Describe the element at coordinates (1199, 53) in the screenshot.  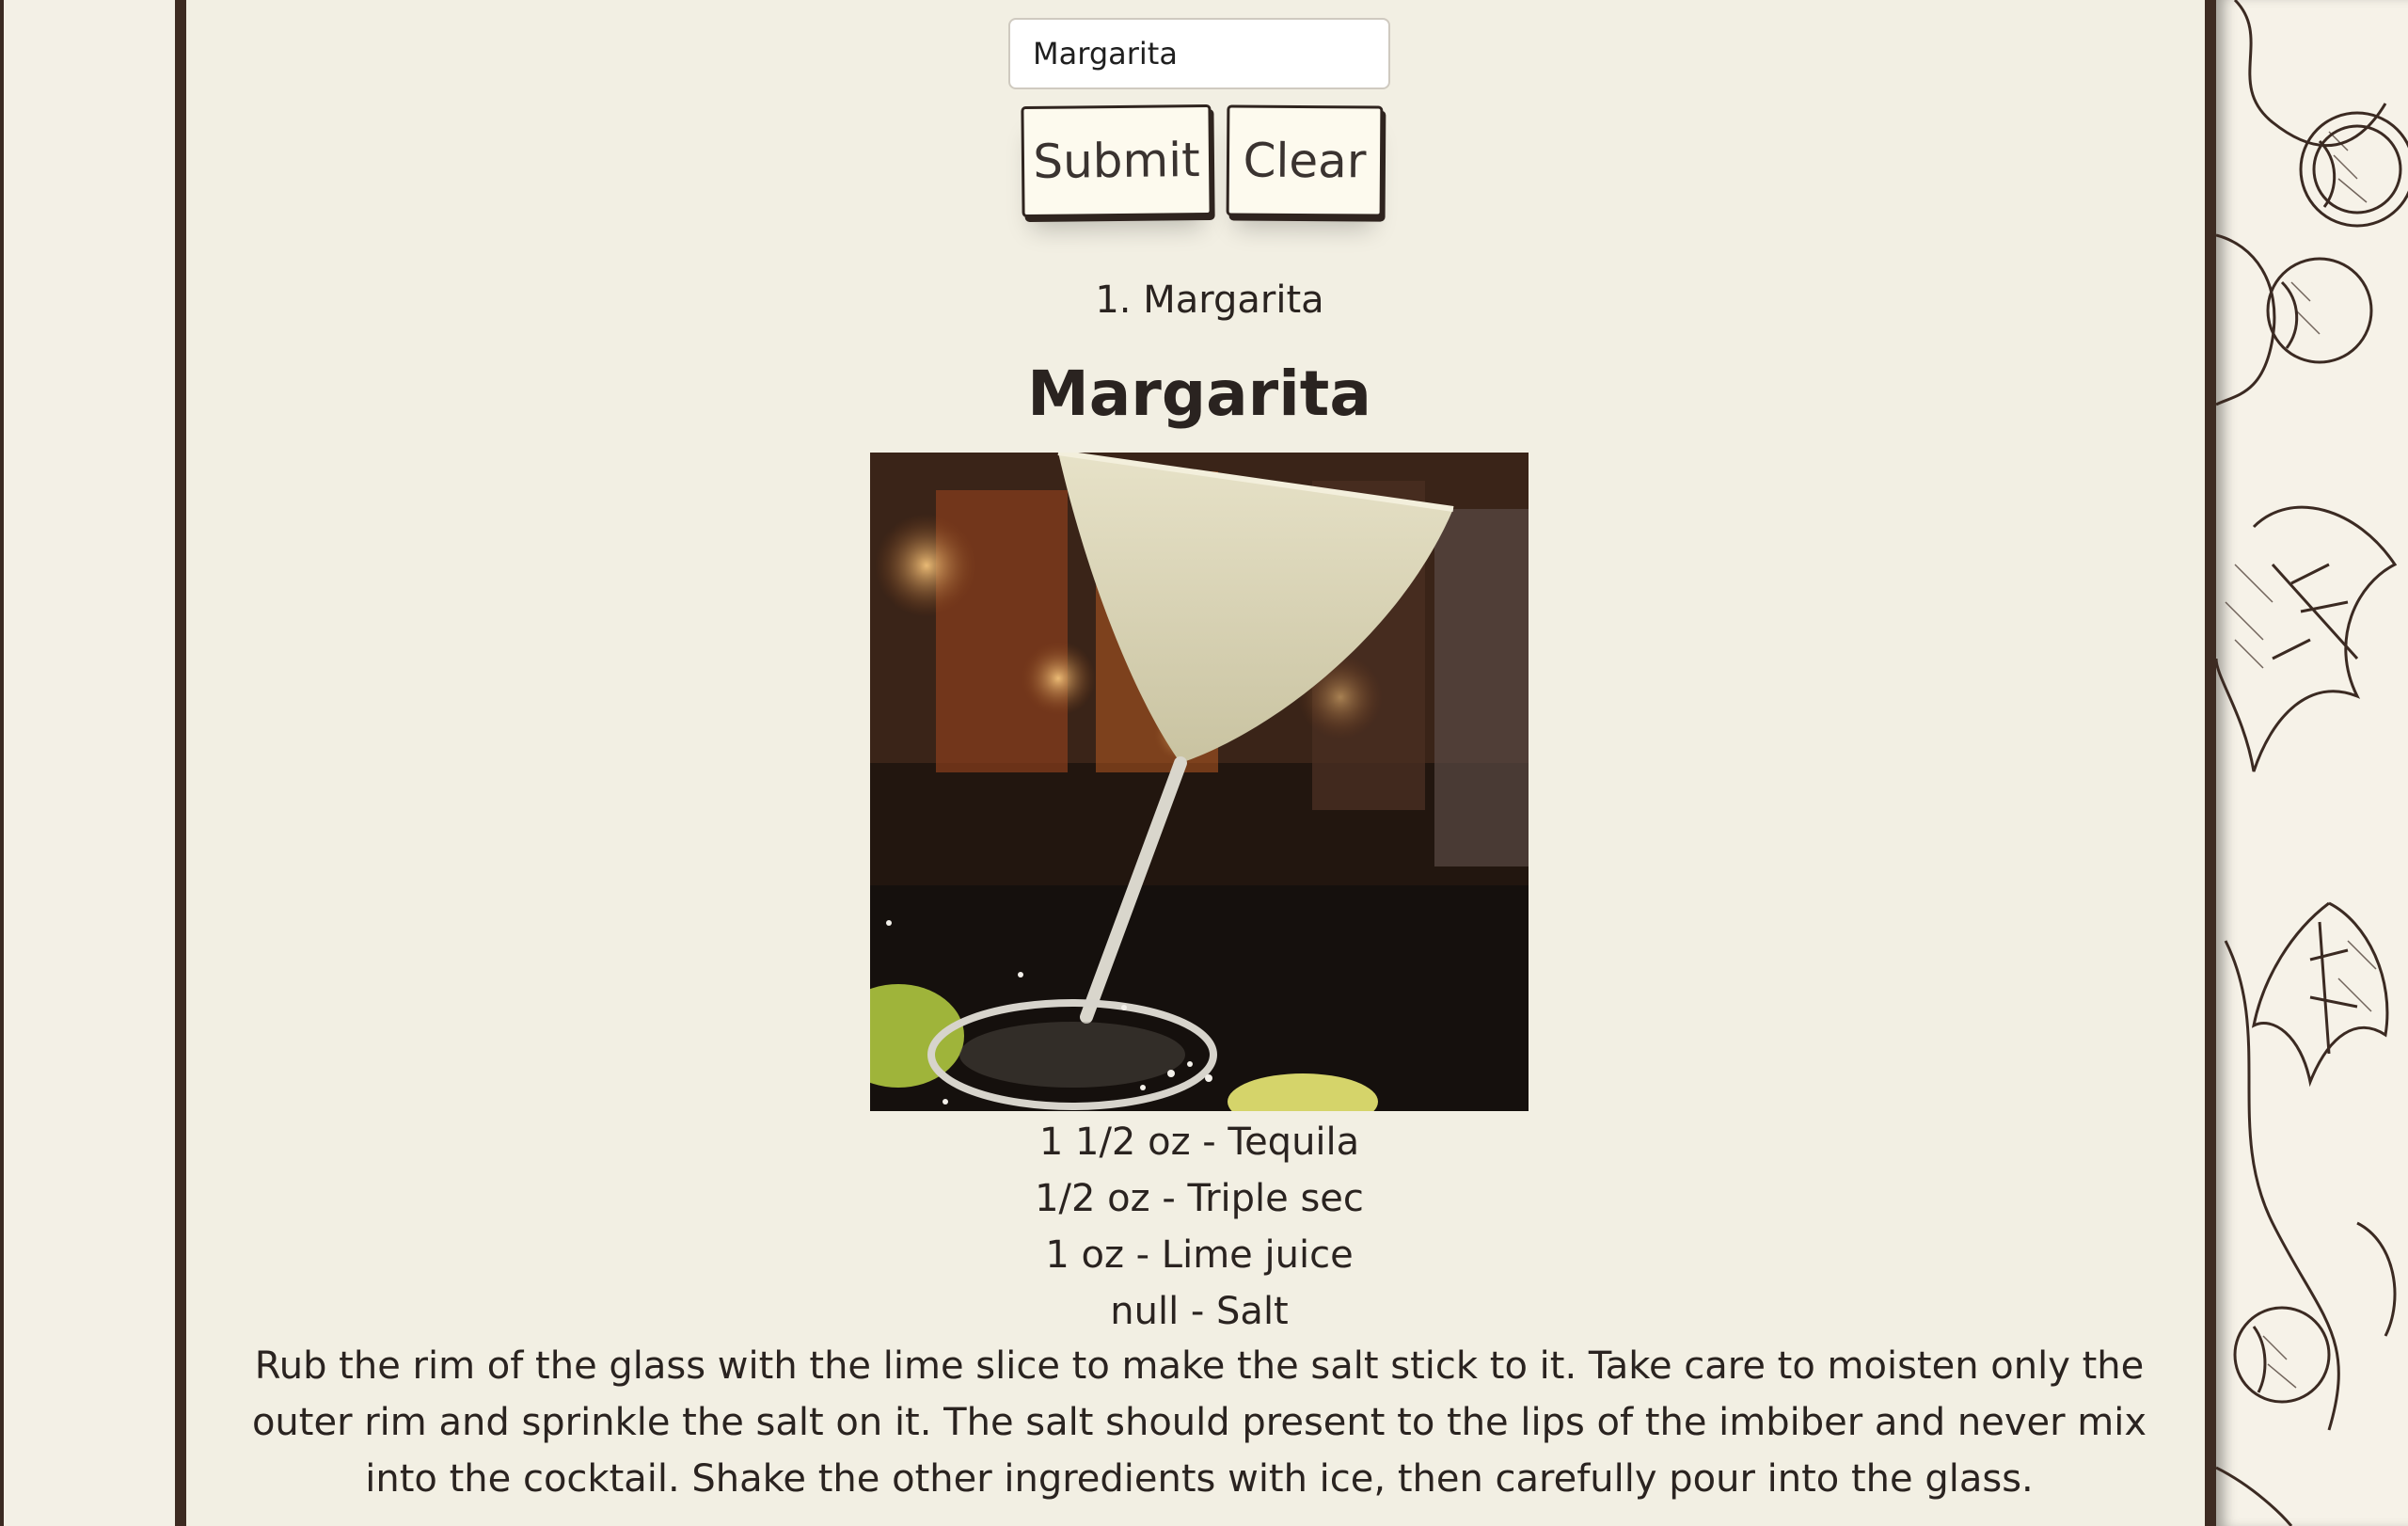
I see `search-input` at that location.